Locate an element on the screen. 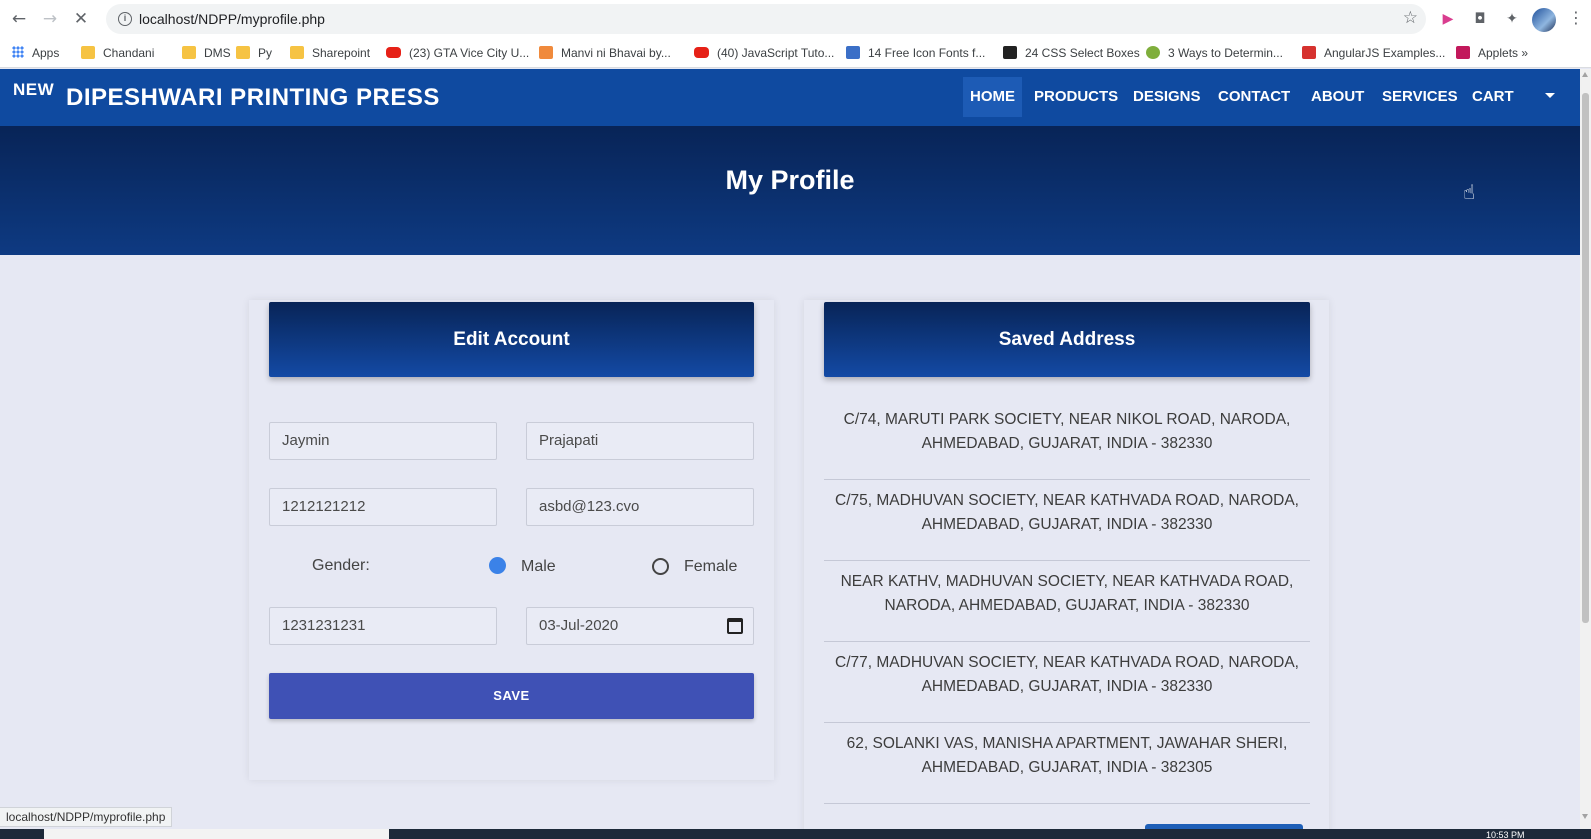 This screenshot has height=839, width=1591. edit-account-title: Edit Account is located at coordinates (511, 339).